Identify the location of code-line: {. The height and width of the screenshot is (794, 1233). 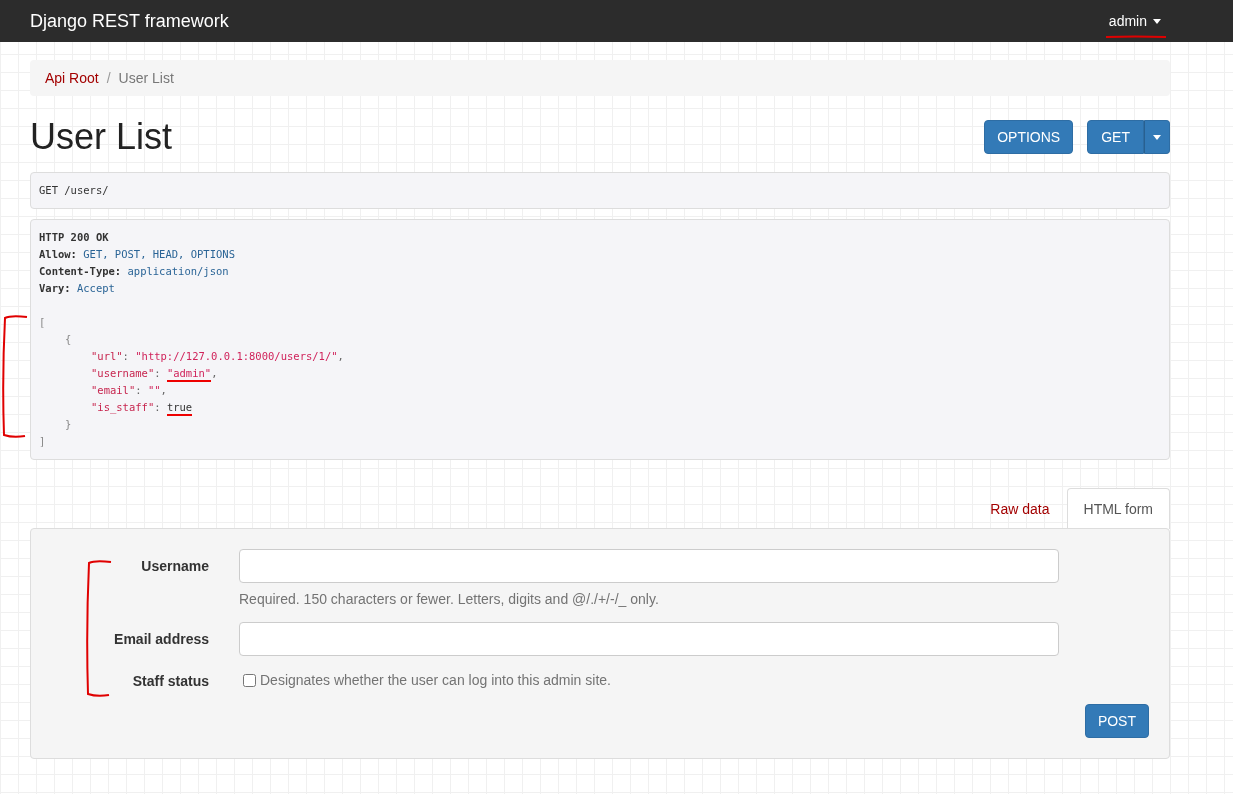
(69, 339).